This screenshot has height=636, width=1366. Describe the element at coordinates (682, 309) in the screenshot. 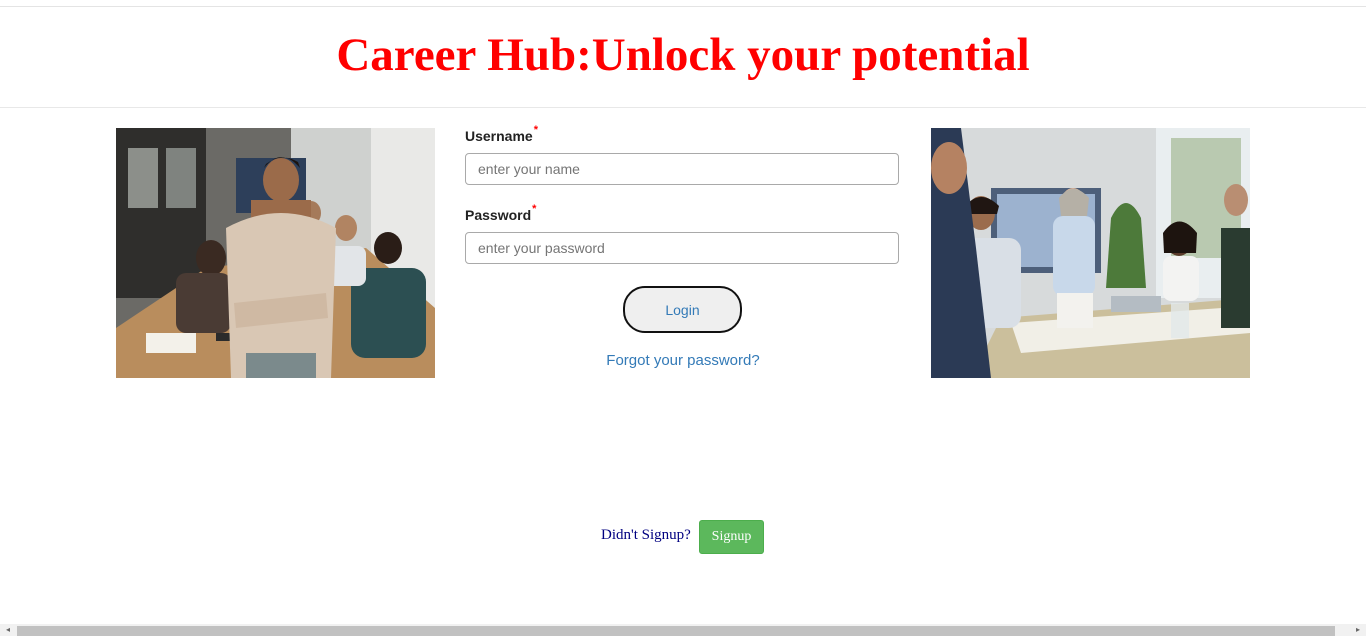

I see `login-button: Login` at that location.